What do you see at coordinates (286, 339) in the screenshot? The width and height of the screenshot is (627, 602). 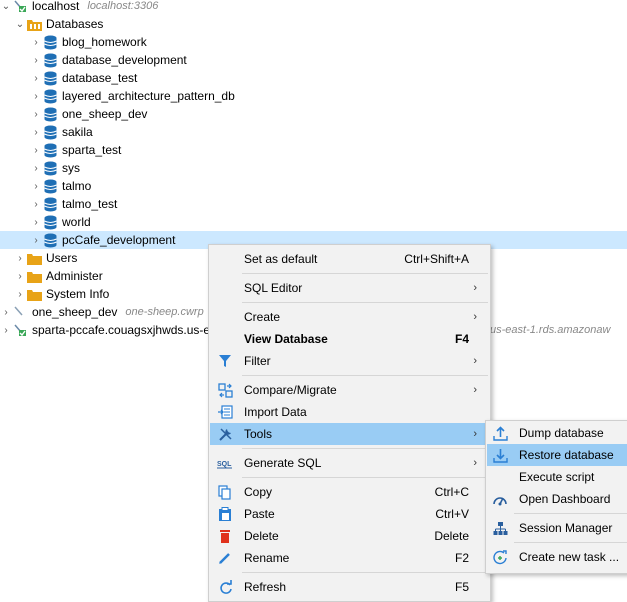 I see `menu-item-label: View Database` at bounding box center [286, 339].